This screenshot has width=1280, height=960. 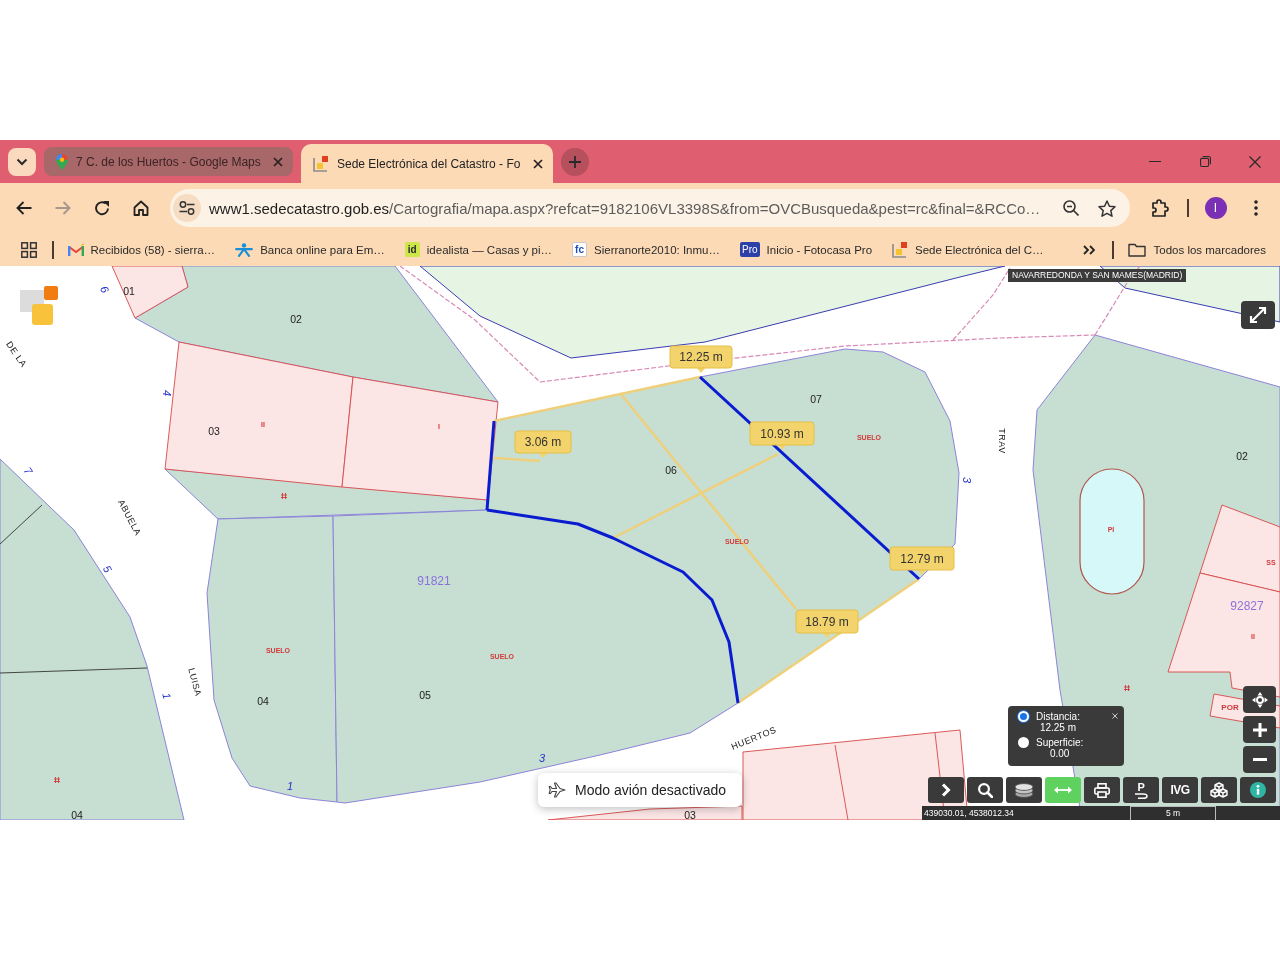 What do you see at coordinates (129, 291) in the screenshot?
I see `parcel-number: 01` at bounding box center [129, 291].